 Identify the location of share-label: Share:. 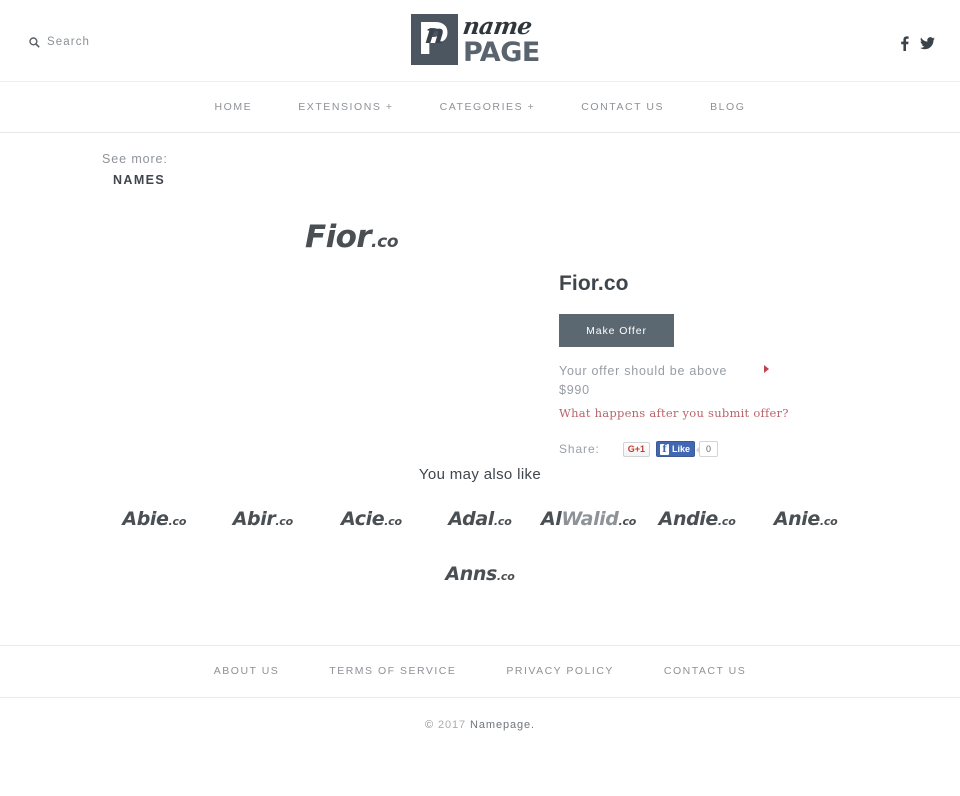
(579, 449).